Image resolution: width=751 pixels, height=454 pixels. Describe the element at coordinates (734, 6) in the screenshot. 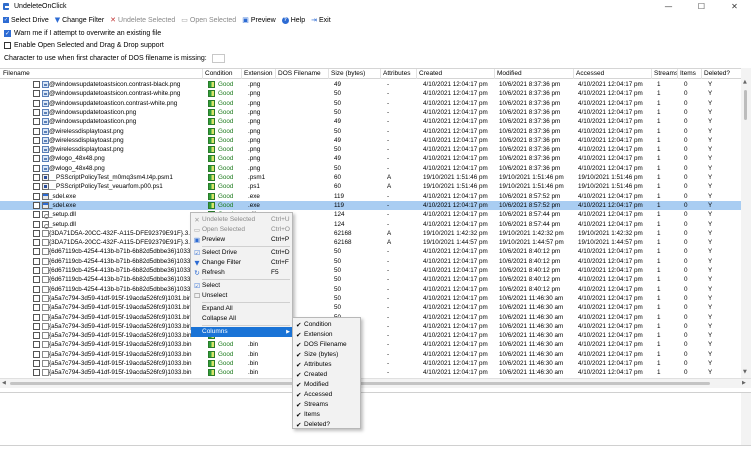

I see `close-button: ✕` at that location.